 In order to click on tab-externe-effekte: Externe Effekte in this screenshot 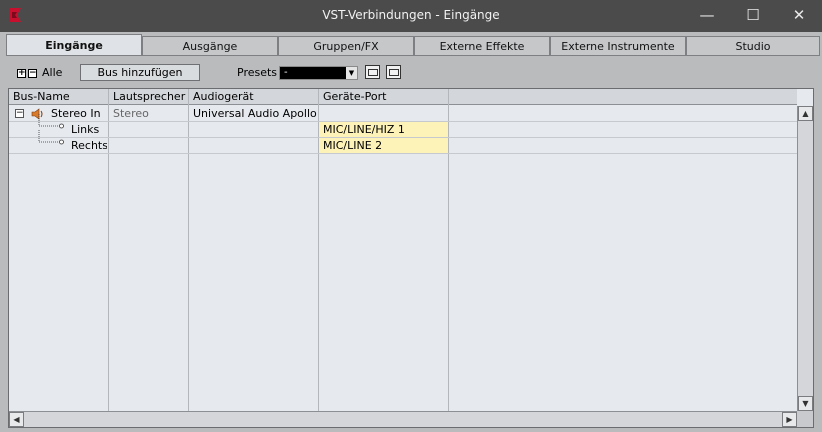, I will do `click(482, 45)`.